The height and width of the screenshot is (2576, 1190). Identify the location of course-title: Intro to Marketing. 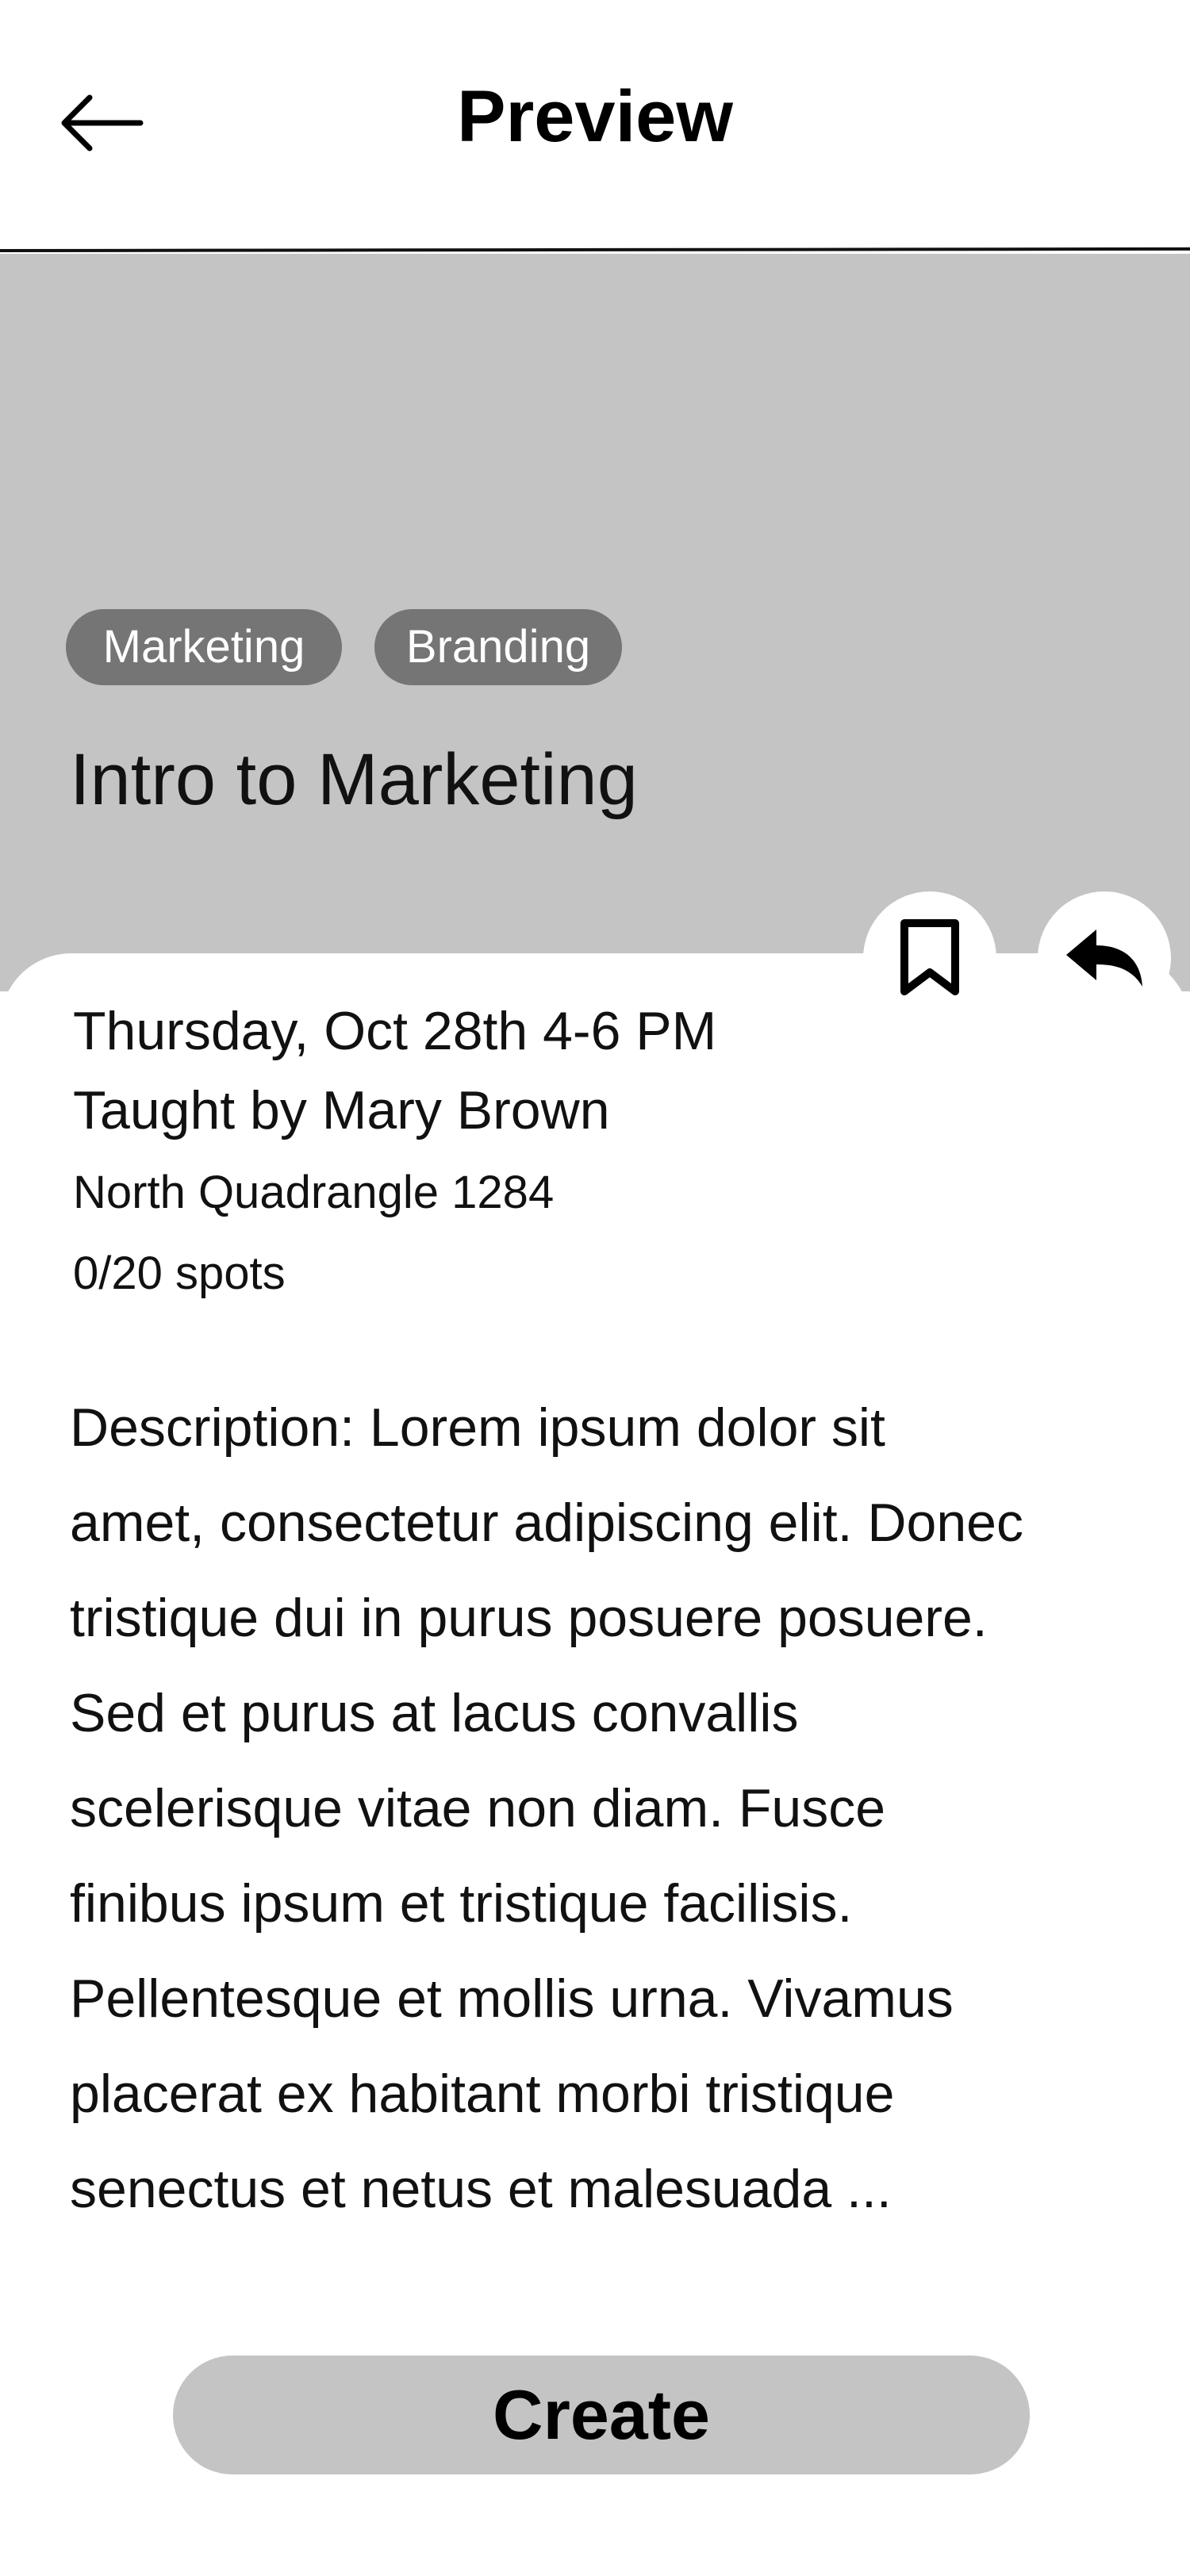
(354, 780).